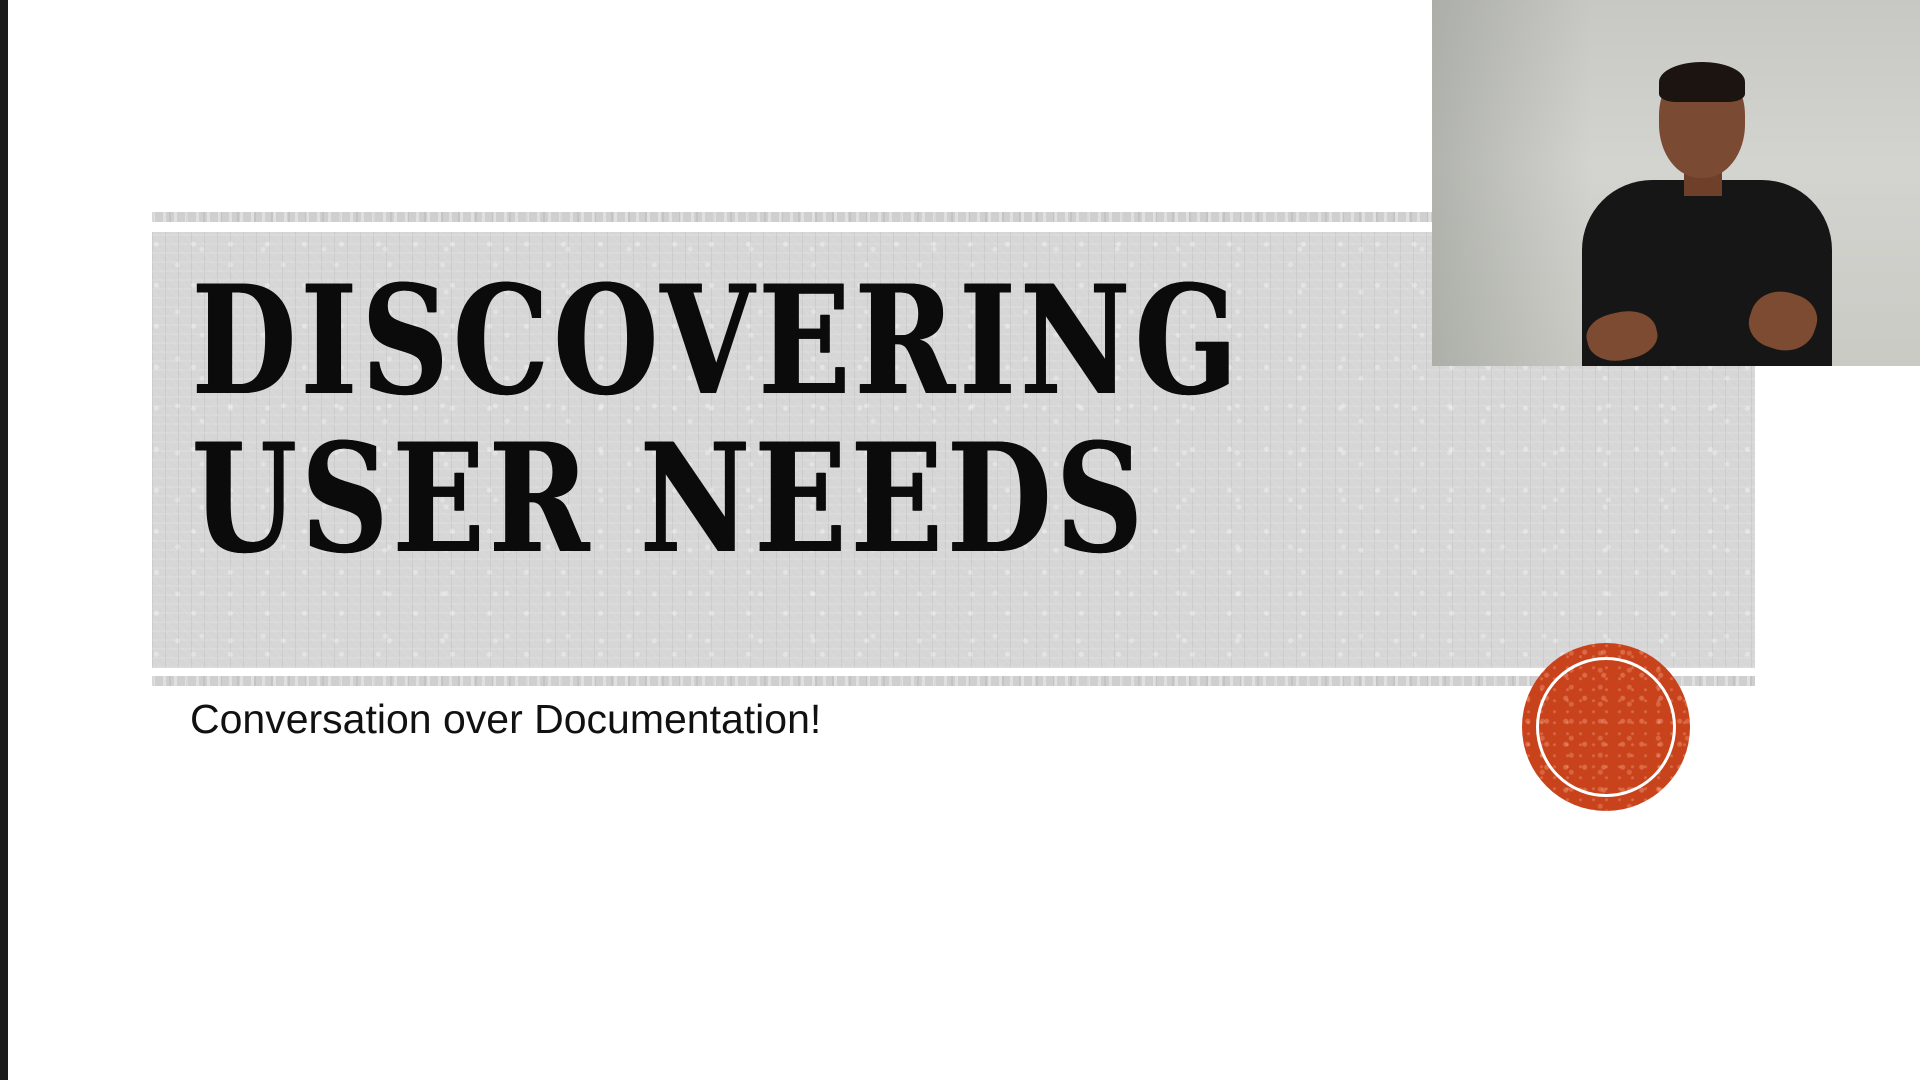  Describe the element at coordinates (1512, 183) in the screenshot. I see `webcam-background-shade` at that location.